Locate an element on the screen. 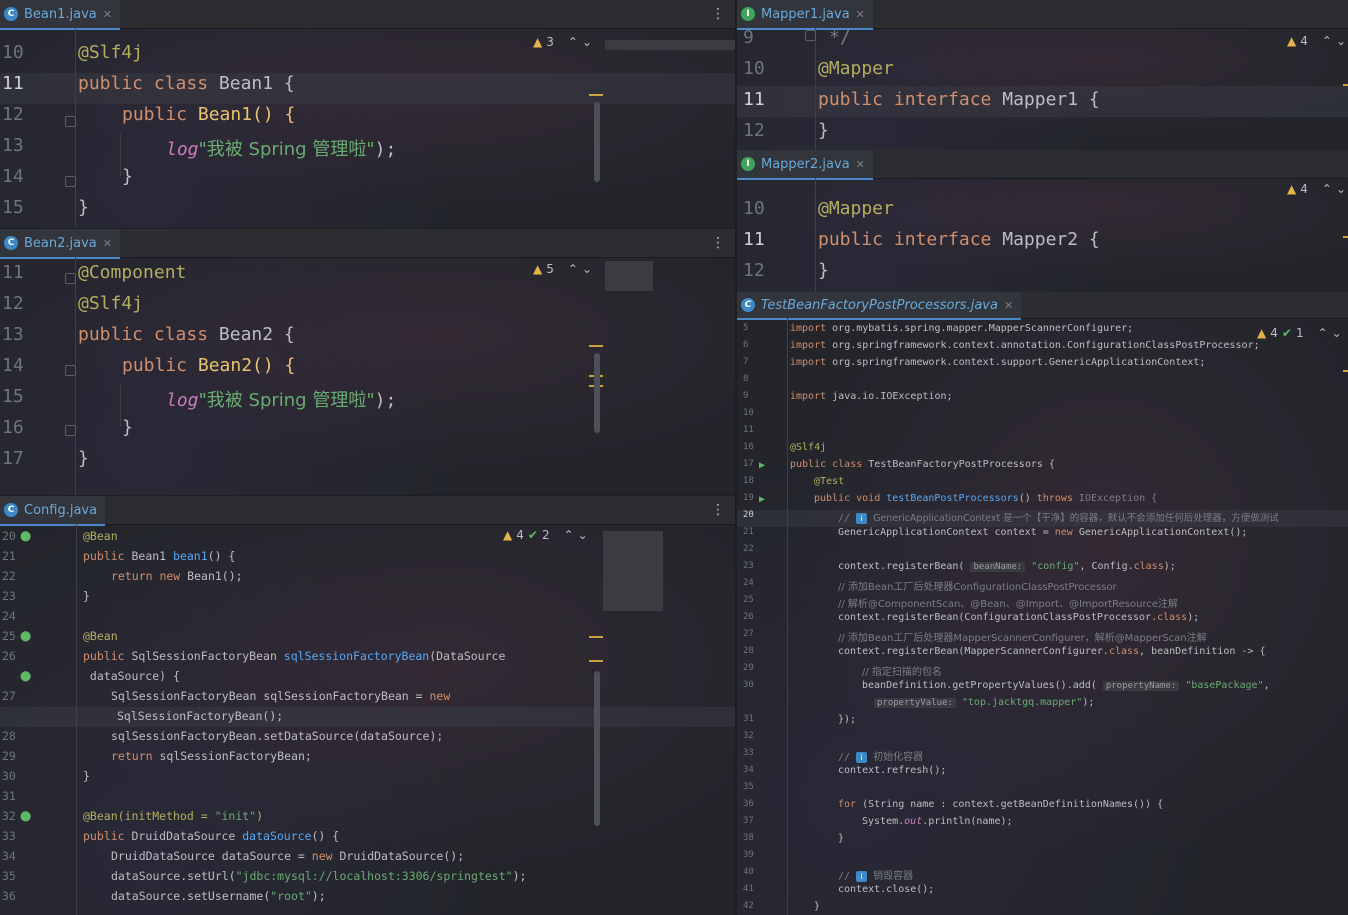  bean1-tabbar: C Bean1.java ✕ ⋮ is located at coordinates (367, 15).